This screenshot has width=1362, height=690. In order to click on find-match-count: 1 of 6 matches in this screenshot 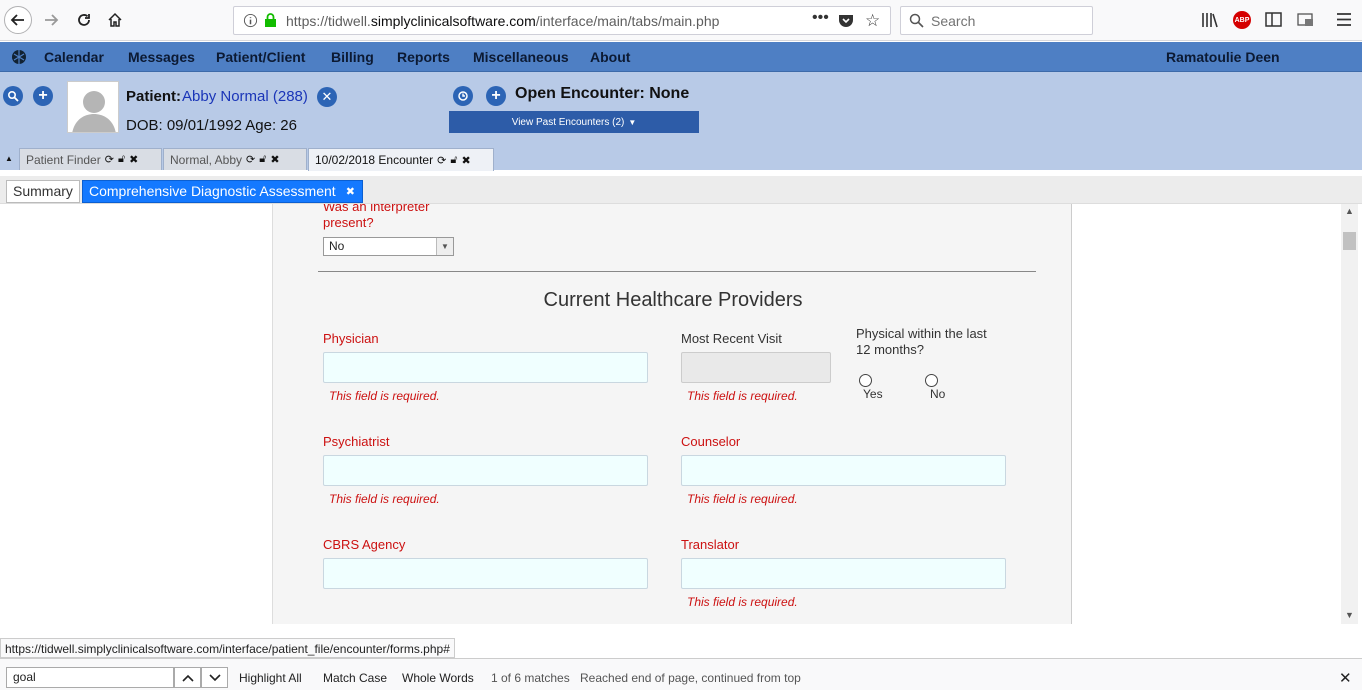, I will do `click(530, 678)`.